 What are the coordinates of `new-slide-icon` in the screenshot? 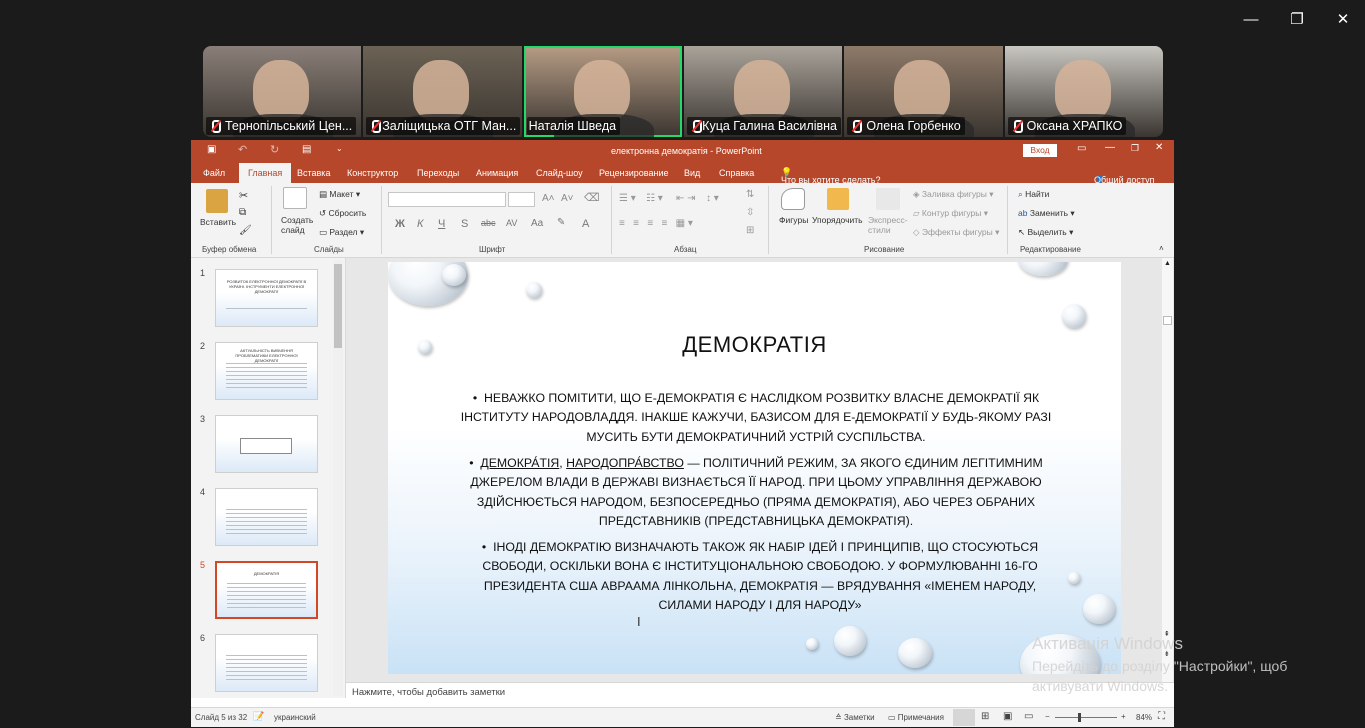 It's located at (295, 198).